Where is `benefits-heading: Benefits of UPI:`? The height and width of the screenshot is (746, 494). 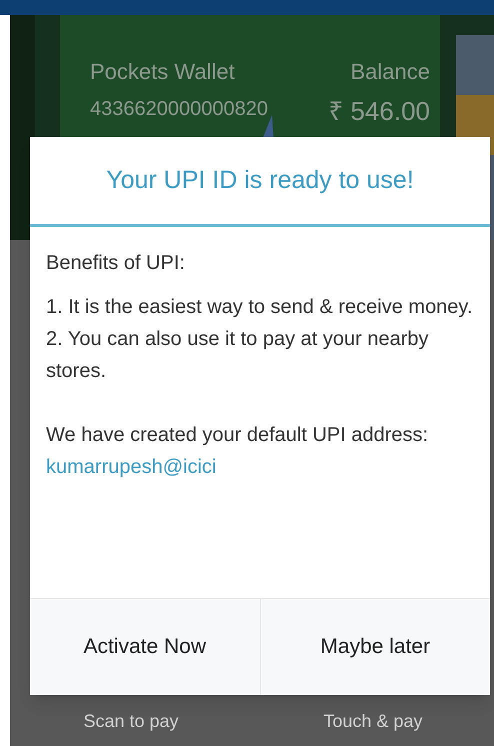
benefits-heading: Benefits of UPI: is located at coordinates (116, 263).